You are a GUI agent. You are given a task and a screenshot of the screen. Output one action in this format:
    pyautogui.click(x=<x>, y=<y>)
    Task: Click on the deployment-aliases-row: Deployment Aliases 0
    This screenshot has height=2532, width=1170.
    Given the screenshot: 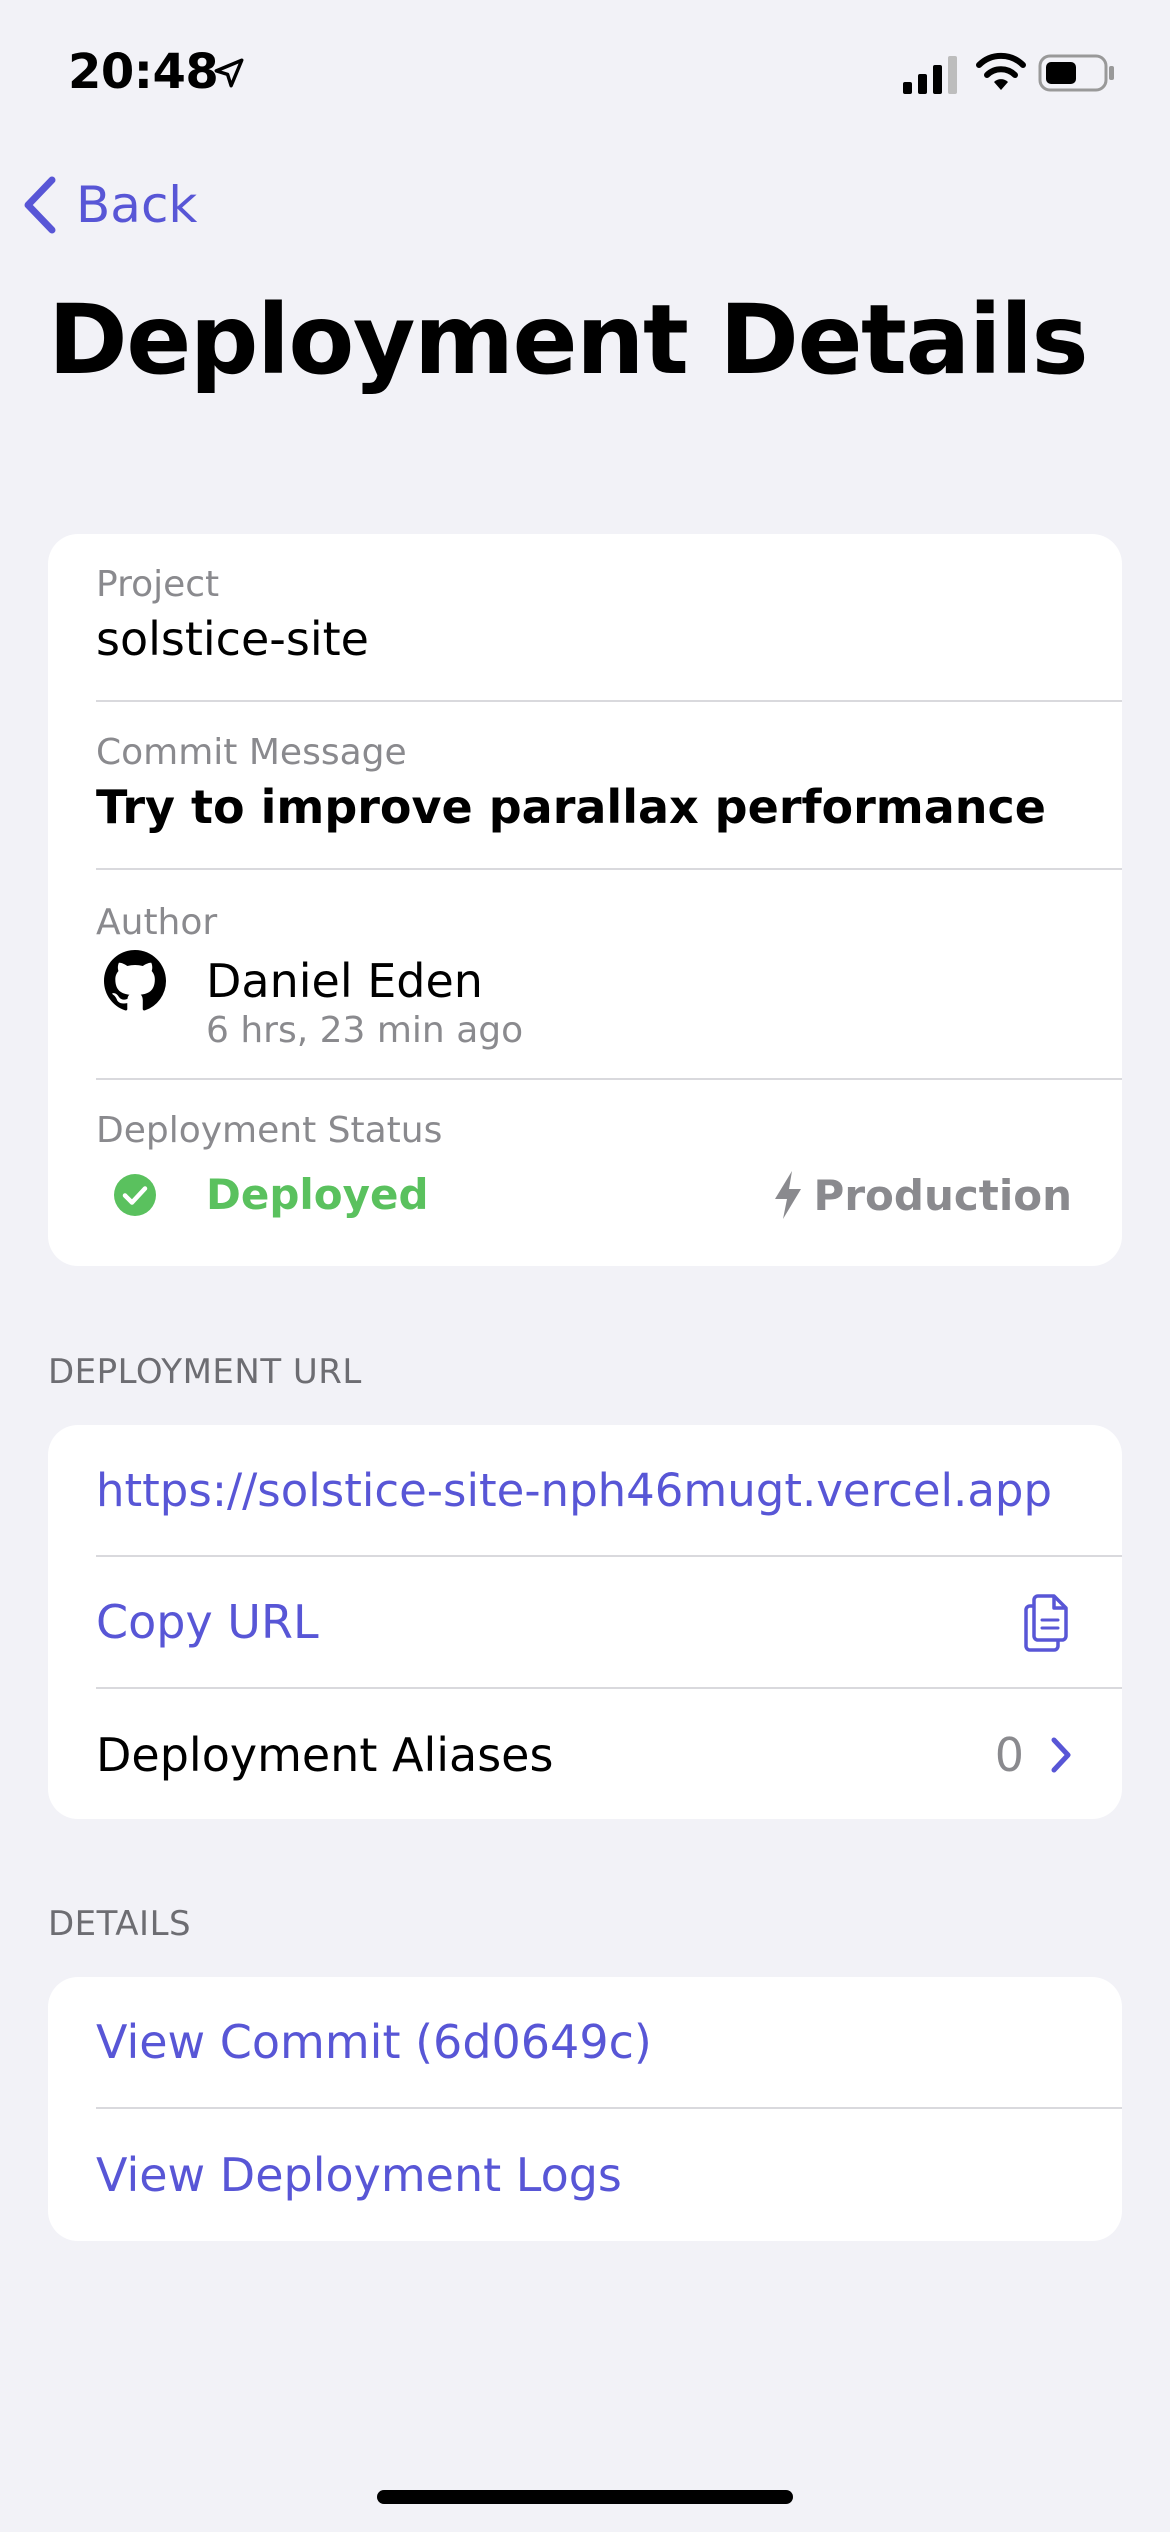 What is the action you would take?
    pyautogui.click(x=609, y=1754)
    